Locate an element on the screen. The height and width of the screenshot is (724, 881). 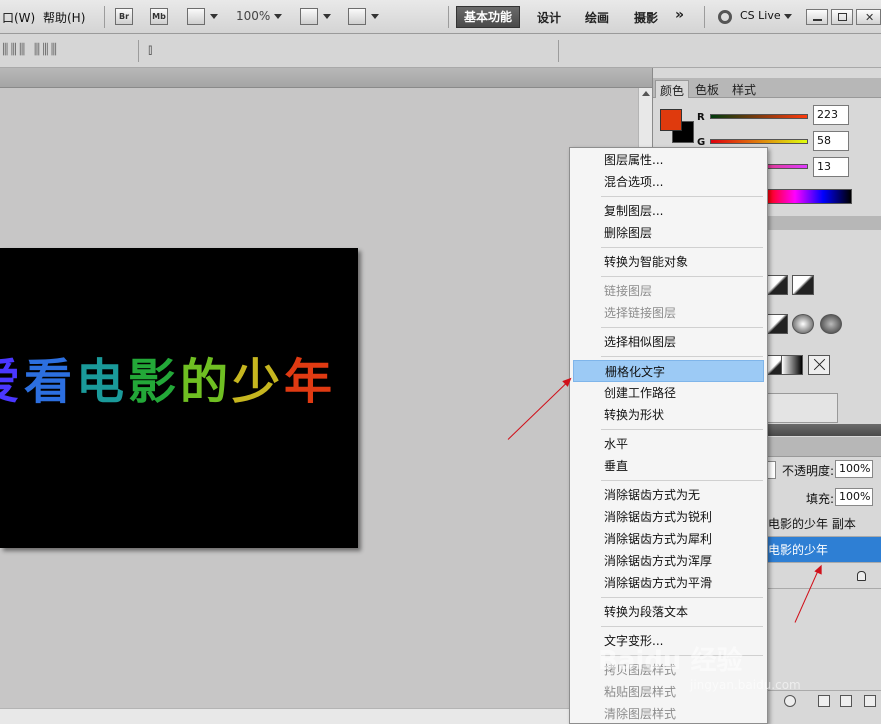
layer-row-selected: 电影的少年 is located at coordinates (823, 550).